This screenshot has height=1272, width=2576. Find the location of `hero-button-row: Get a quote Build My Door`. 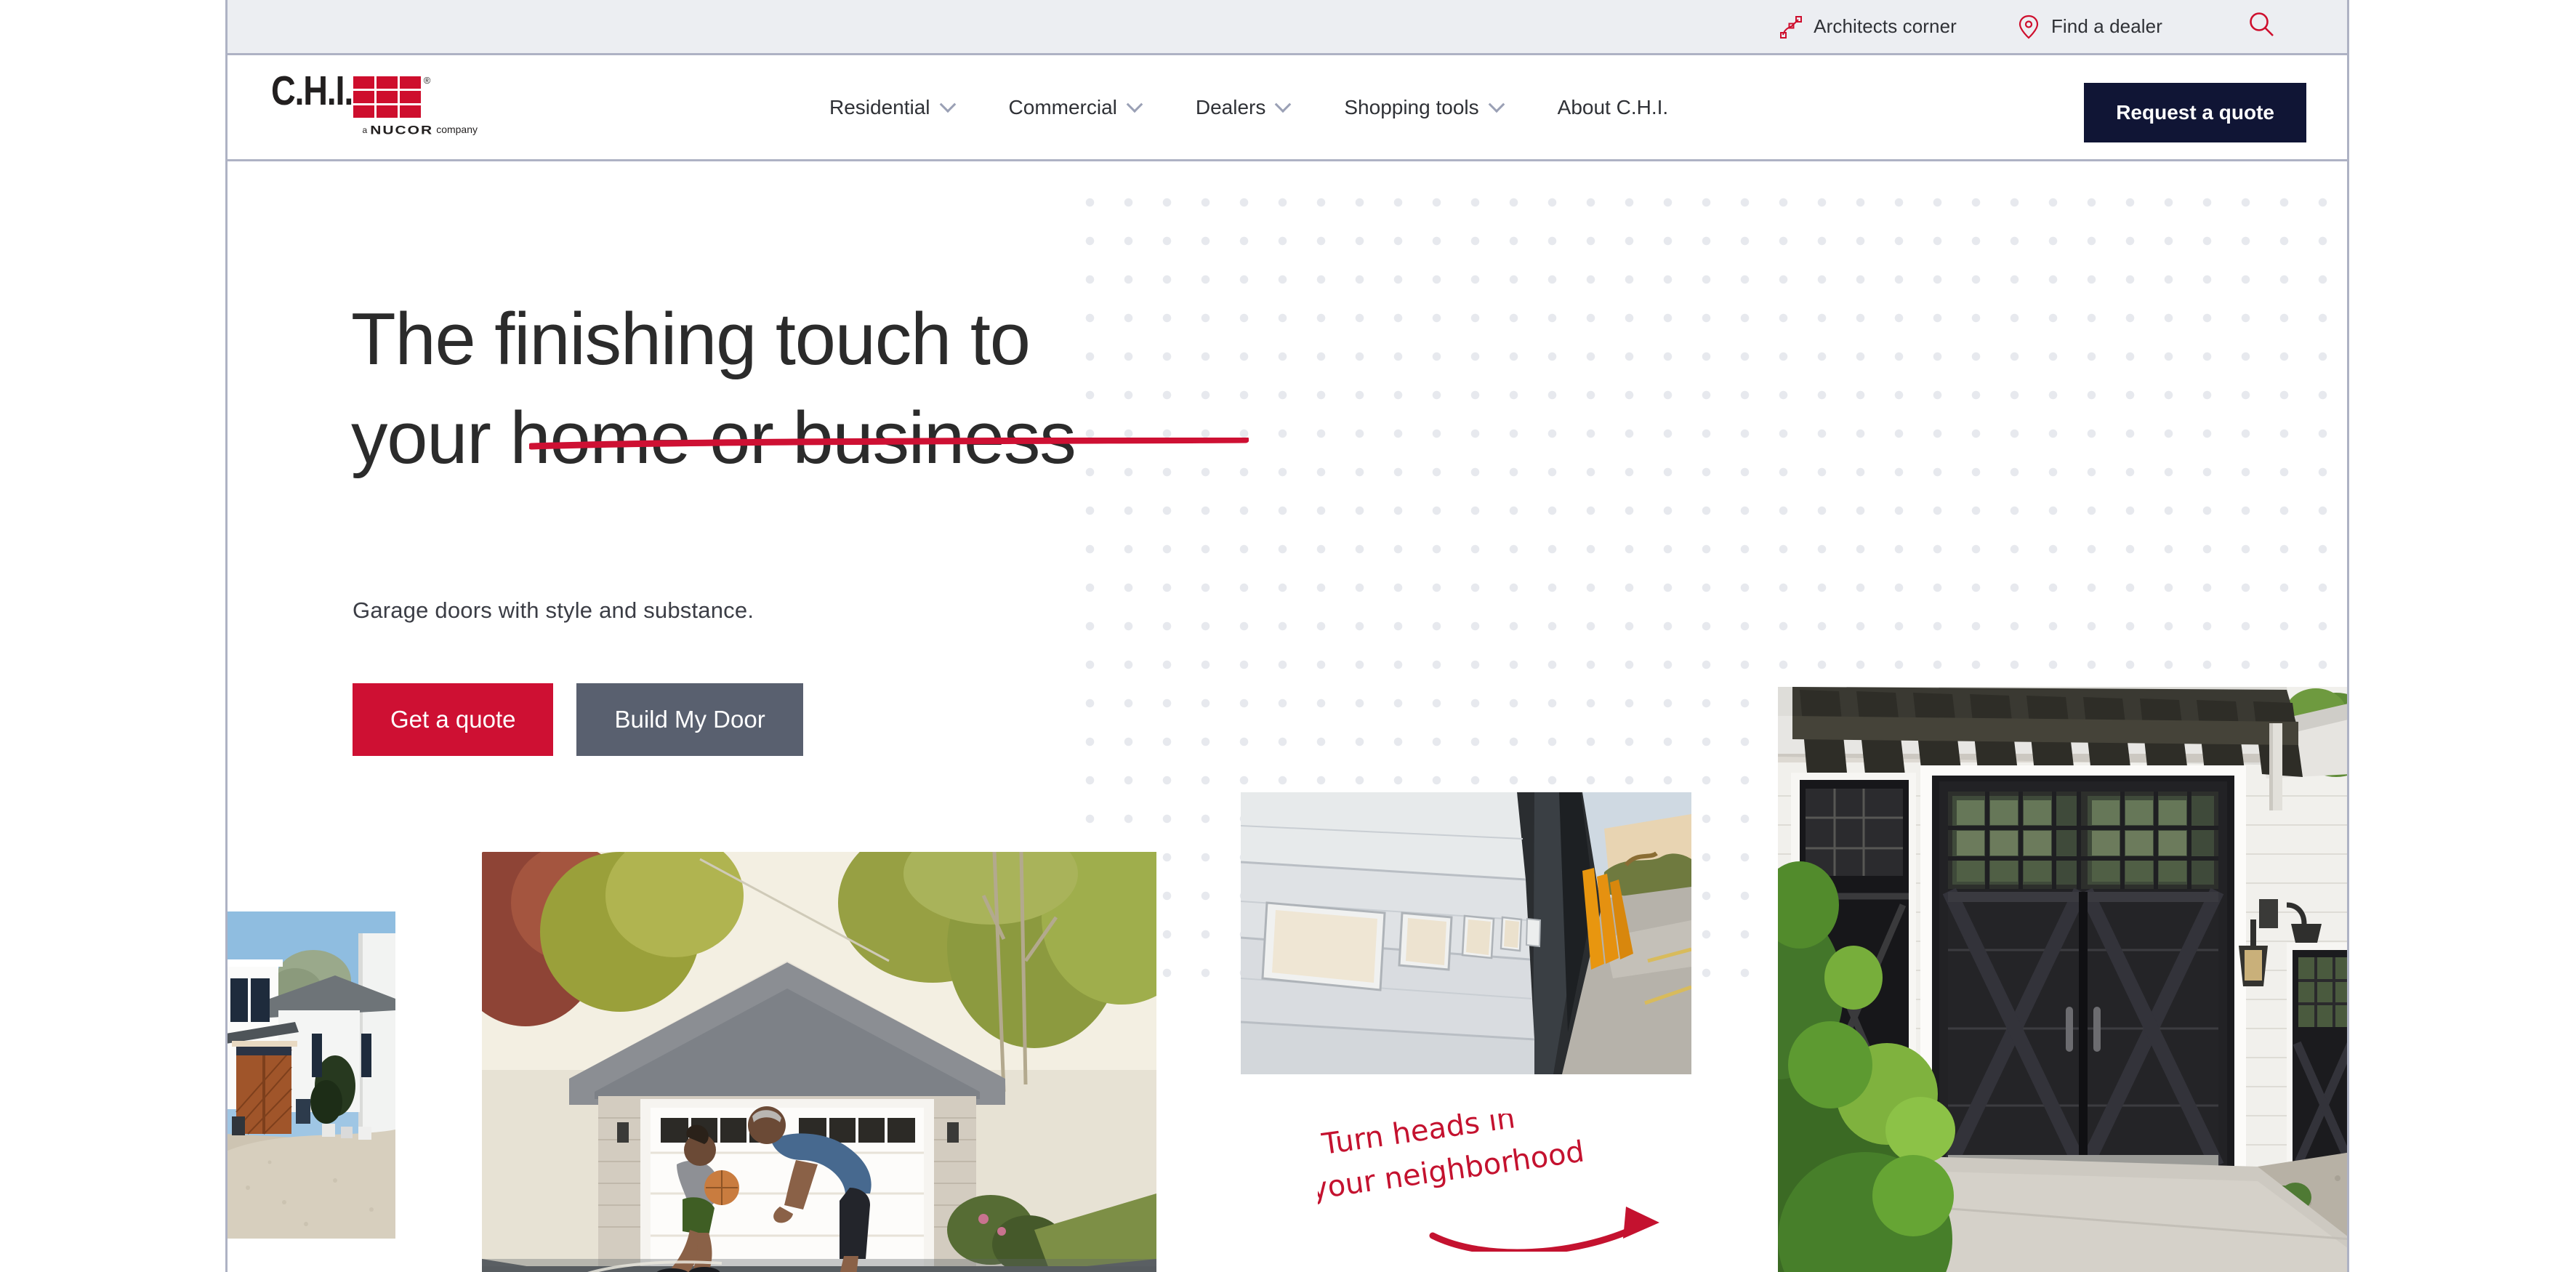

hero-button-row: Get a quote Build My Door is located at coordinates (578, 719).